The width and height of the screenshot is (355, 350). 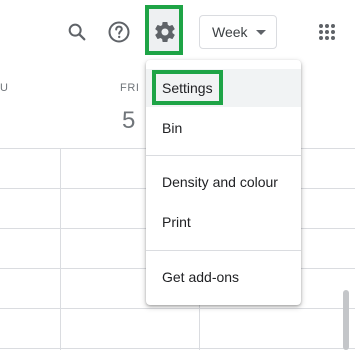 I want to click on day-column-divider, so click(x=60, y=249).